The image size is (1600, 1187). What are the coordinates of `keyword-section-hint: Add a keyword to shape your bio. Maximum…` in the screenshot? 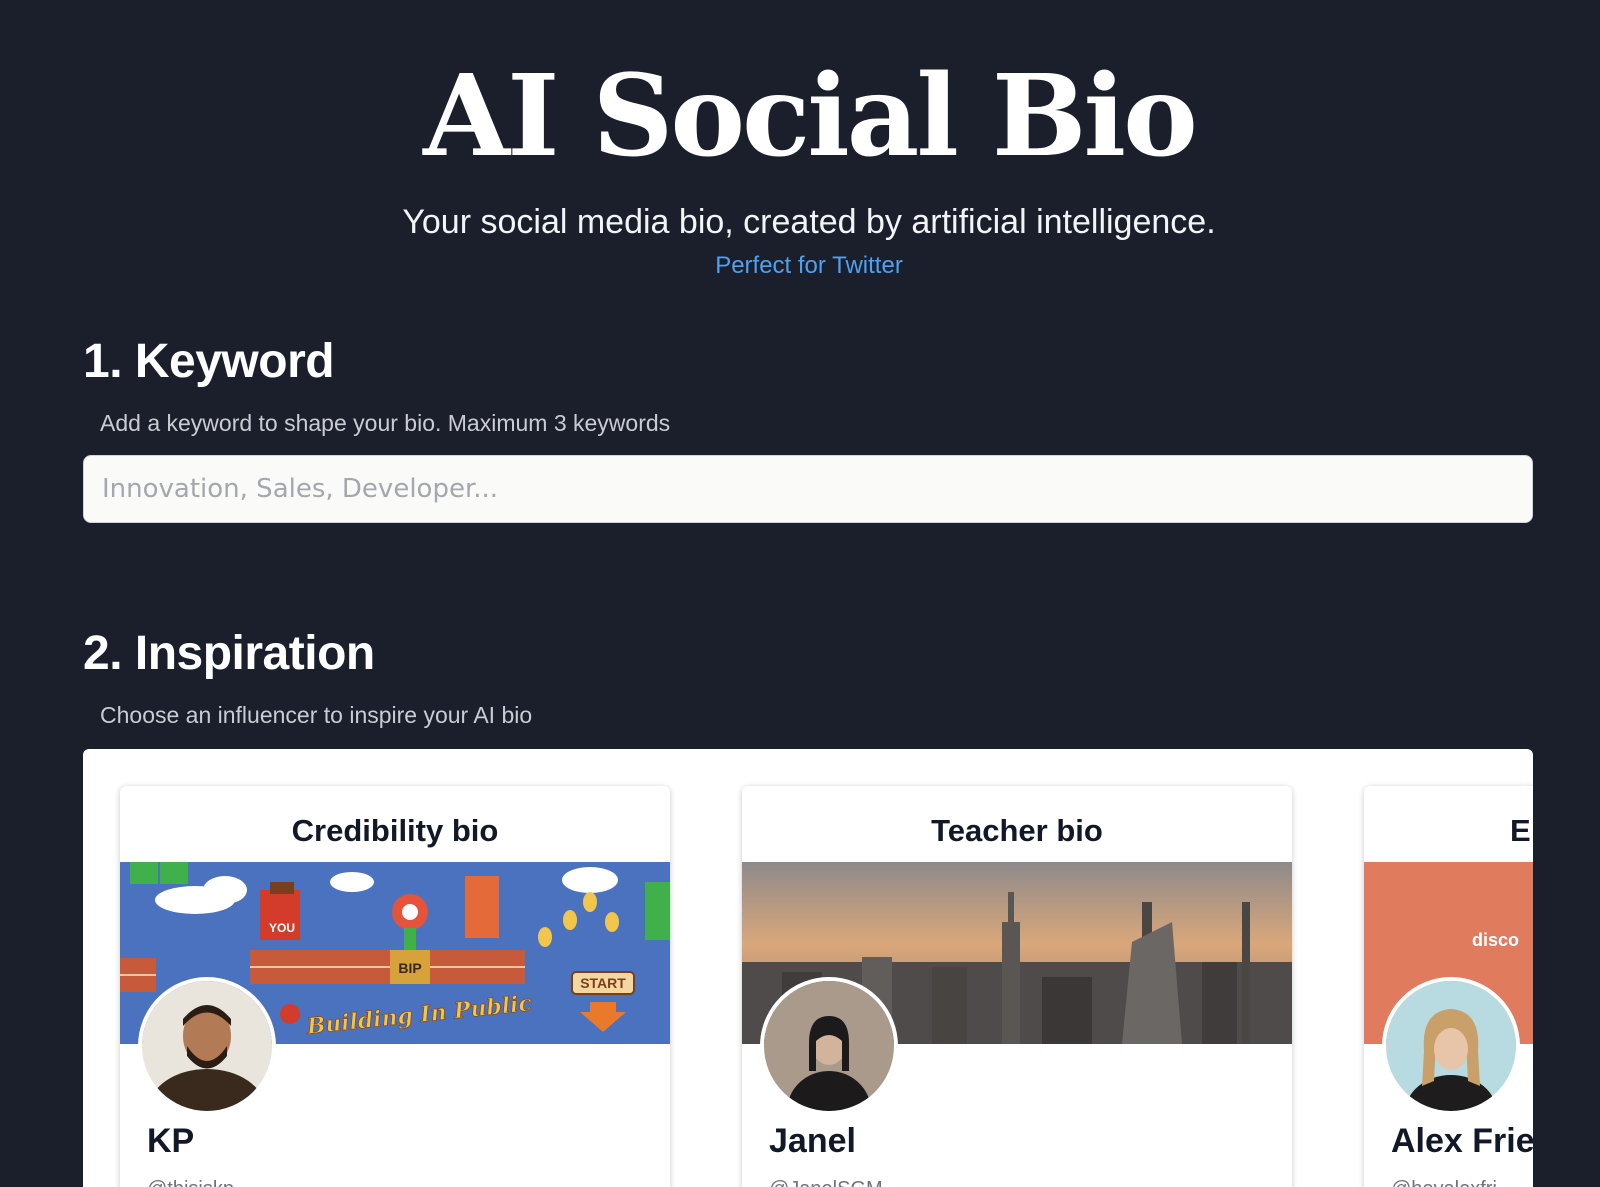 It's located at (385, 423).